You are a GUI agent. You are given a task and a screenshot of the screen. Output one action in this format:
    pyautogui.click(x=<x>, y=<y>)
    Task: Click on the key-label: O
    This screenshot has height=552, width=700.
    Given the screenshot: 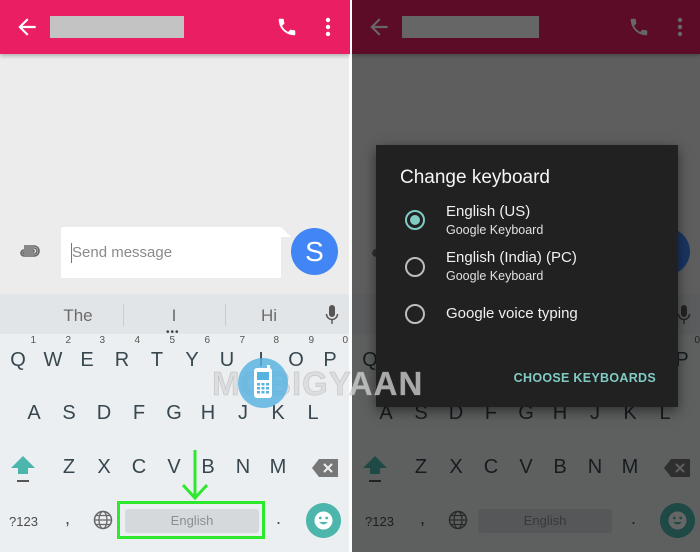 What is the action you would take?
    pyautogui.click(x=296, y=360)
    